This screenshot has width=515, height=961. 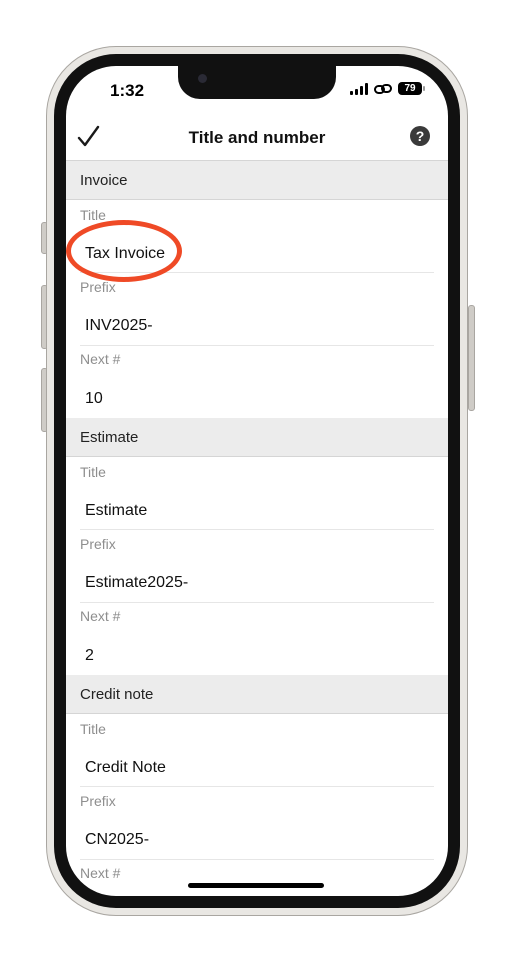 I want to click on status-icons: 79, so click(x=387, y=88).